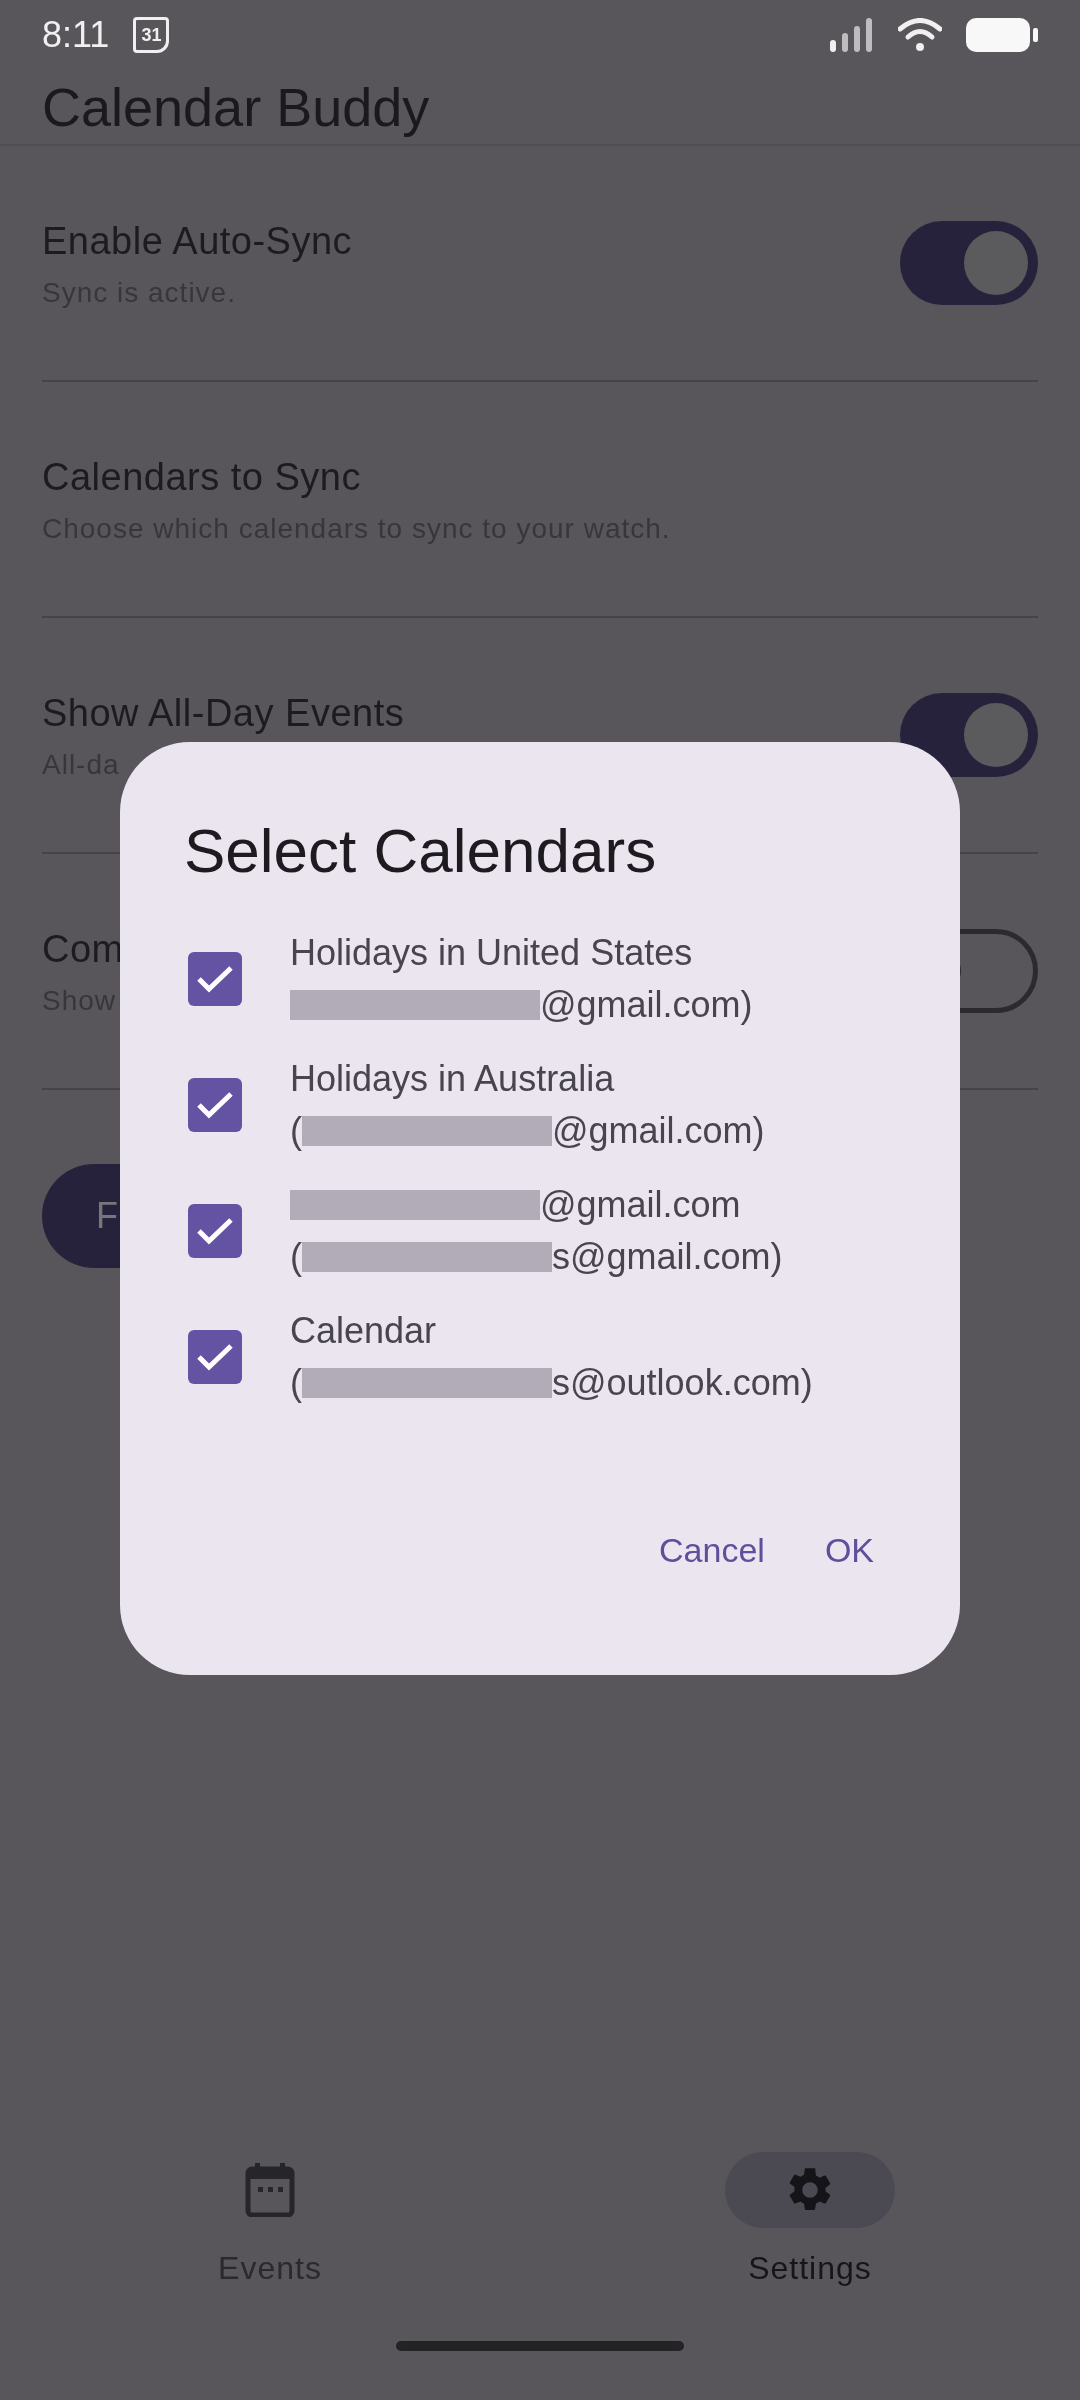 Image resolution: width=1080 pixels, height=2400 pixels. I want to click on dialog-button: OK, so click(849, 1550).